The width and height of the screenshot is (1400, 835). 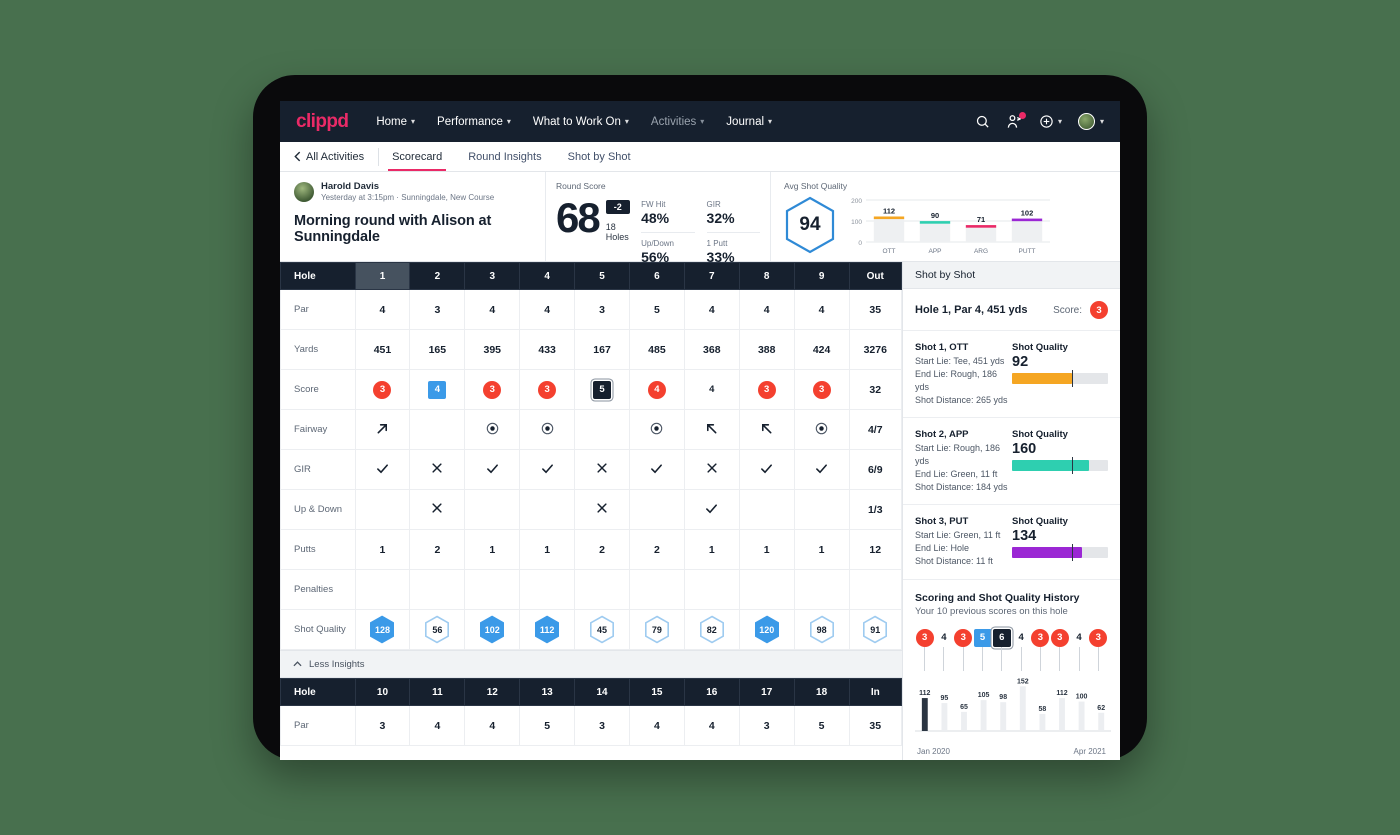 I want to click on hole-total-header: Out, so click(x=875, y=276).